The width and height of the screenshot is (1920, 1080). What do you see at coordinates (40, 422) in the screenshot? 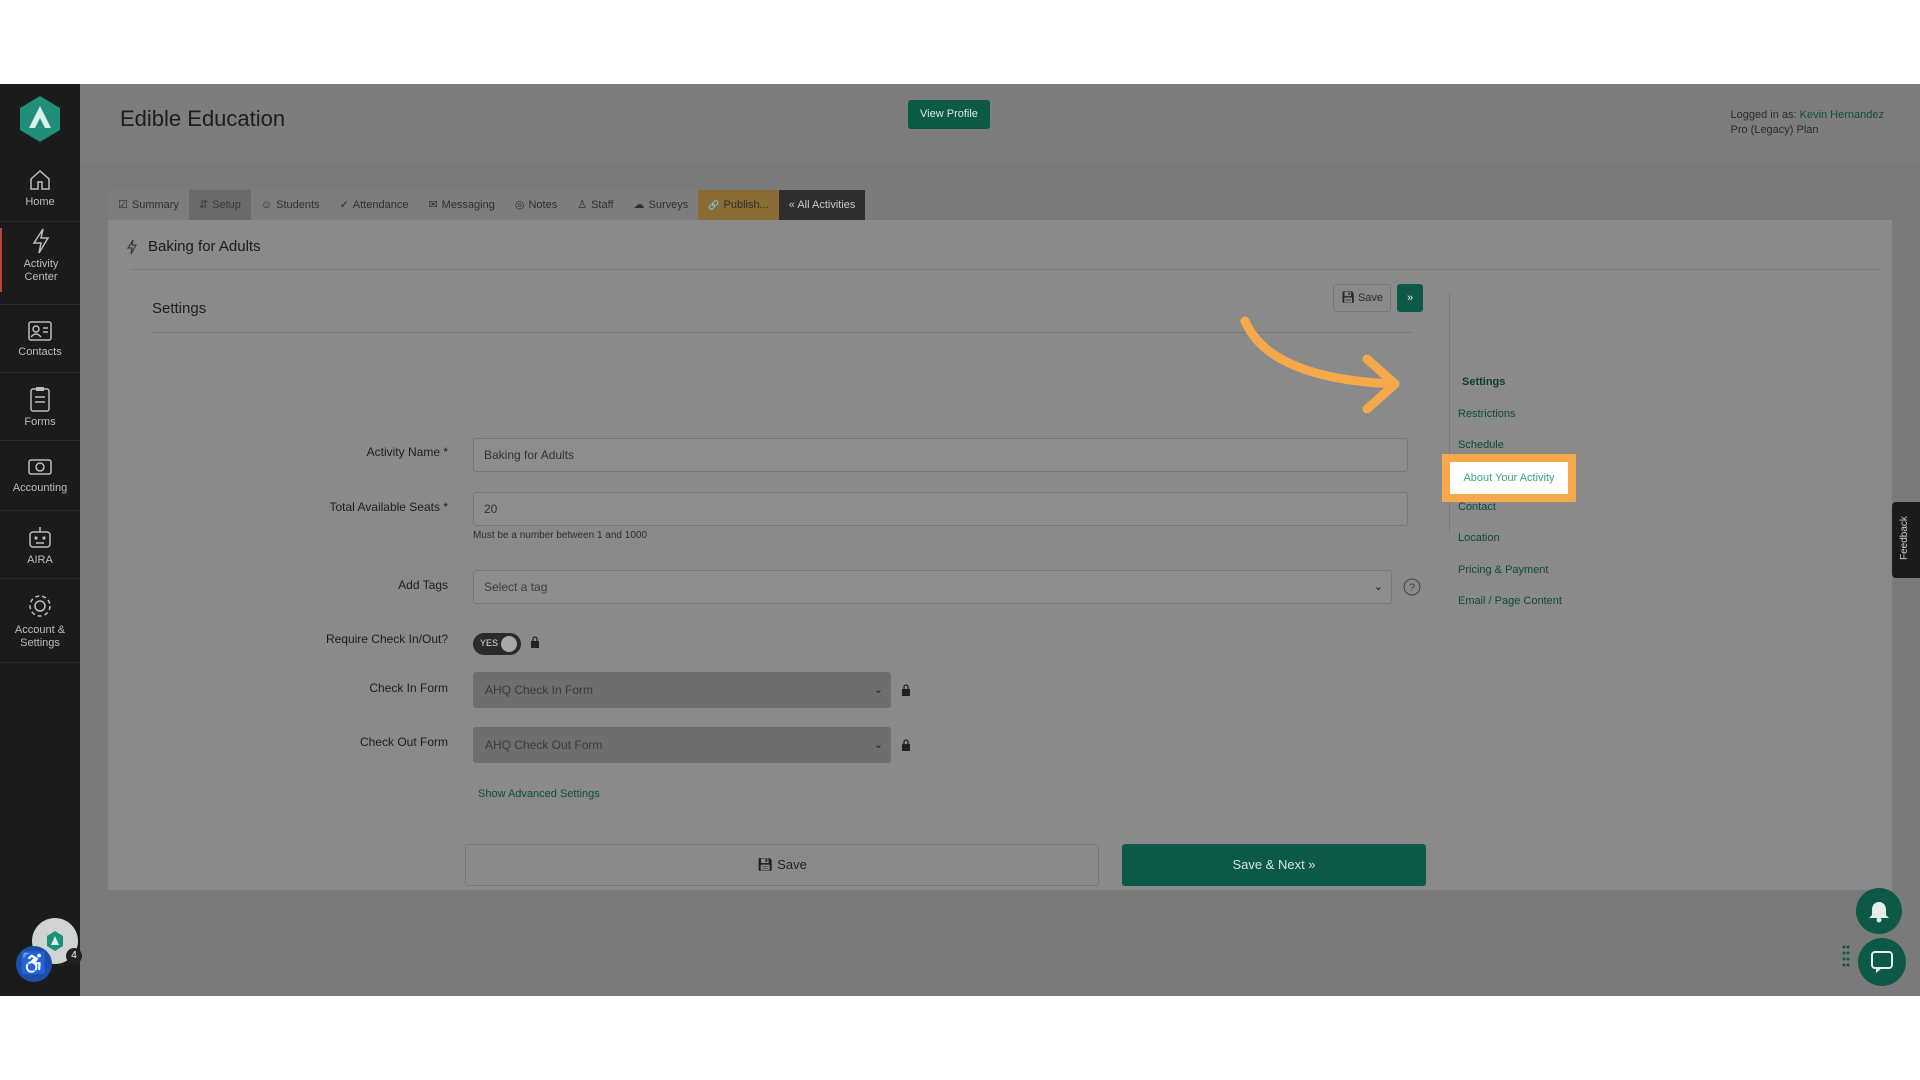
I see `sidebar-item-label: Forms` at bounding box center [40, 422].